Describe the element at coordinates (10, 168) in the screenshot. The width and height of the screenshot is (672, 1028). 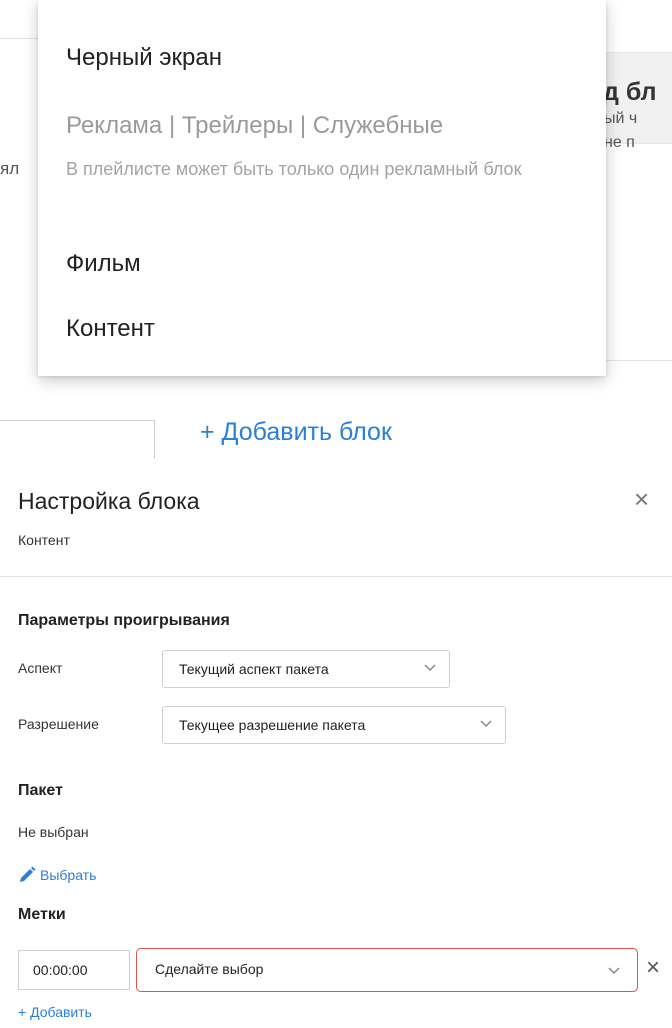
I see `background-label-fragment: ял` at that location.